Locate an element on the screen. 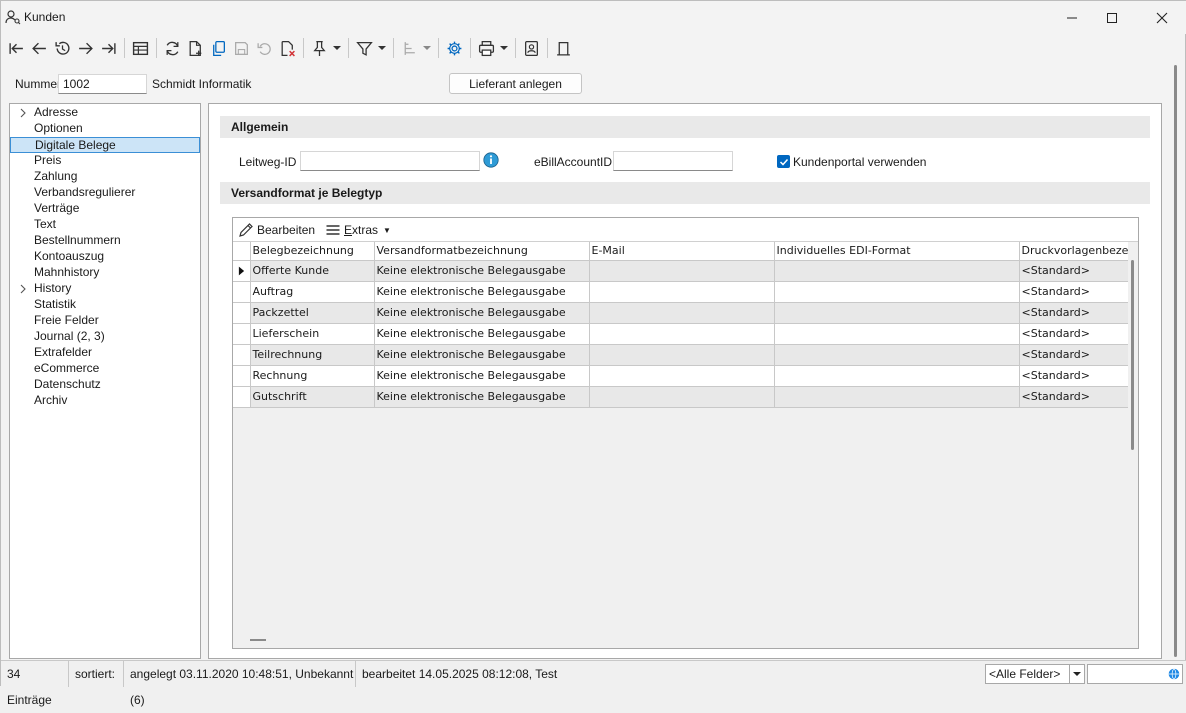  tree-item-freie-felder: Freie Felder is located at coordinates (105, 321).